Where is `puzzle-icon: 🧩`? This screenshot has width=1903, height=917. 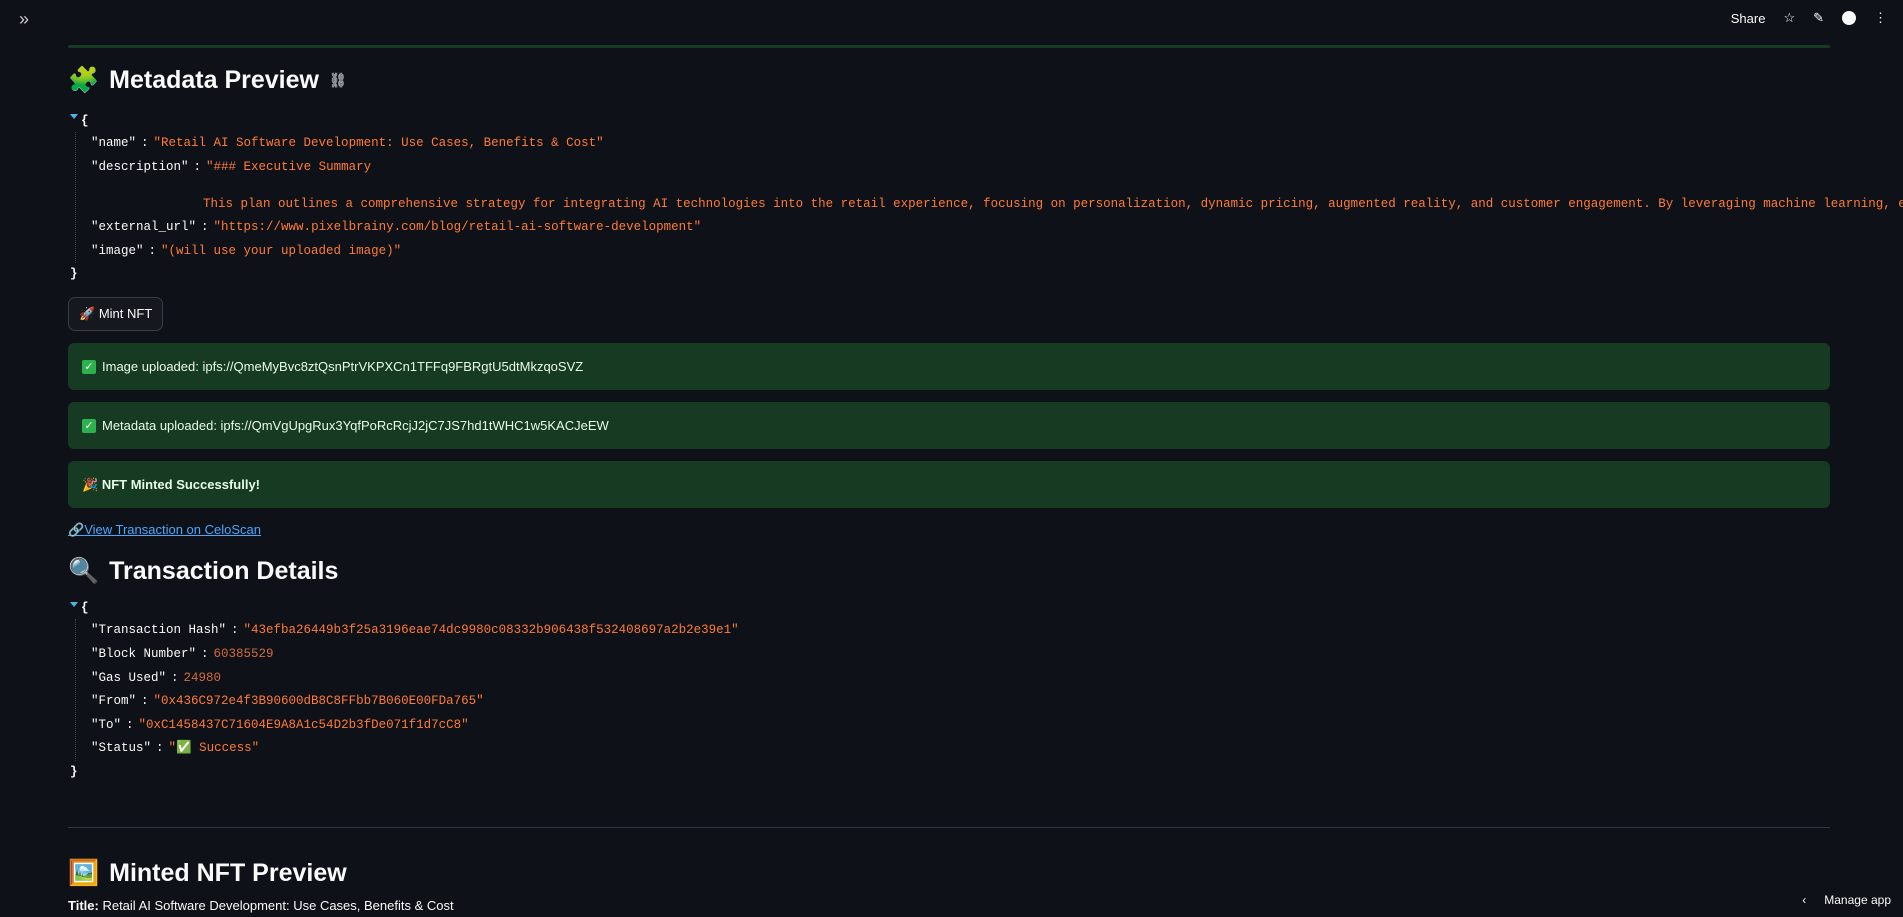 puzzle-icon: 🧩 is located at coordinates (84, 79).